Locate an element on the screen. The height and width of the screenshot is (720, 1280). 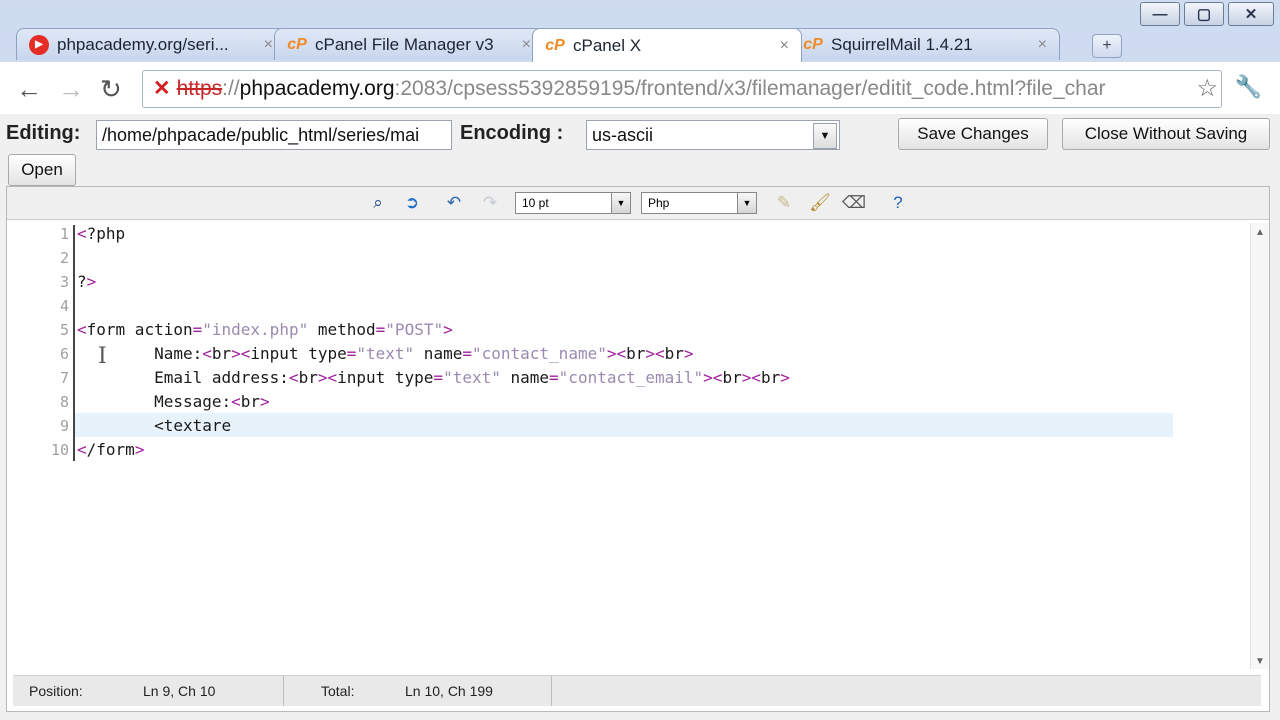
code-line-3: ?> is located at coordinates (87, 281).